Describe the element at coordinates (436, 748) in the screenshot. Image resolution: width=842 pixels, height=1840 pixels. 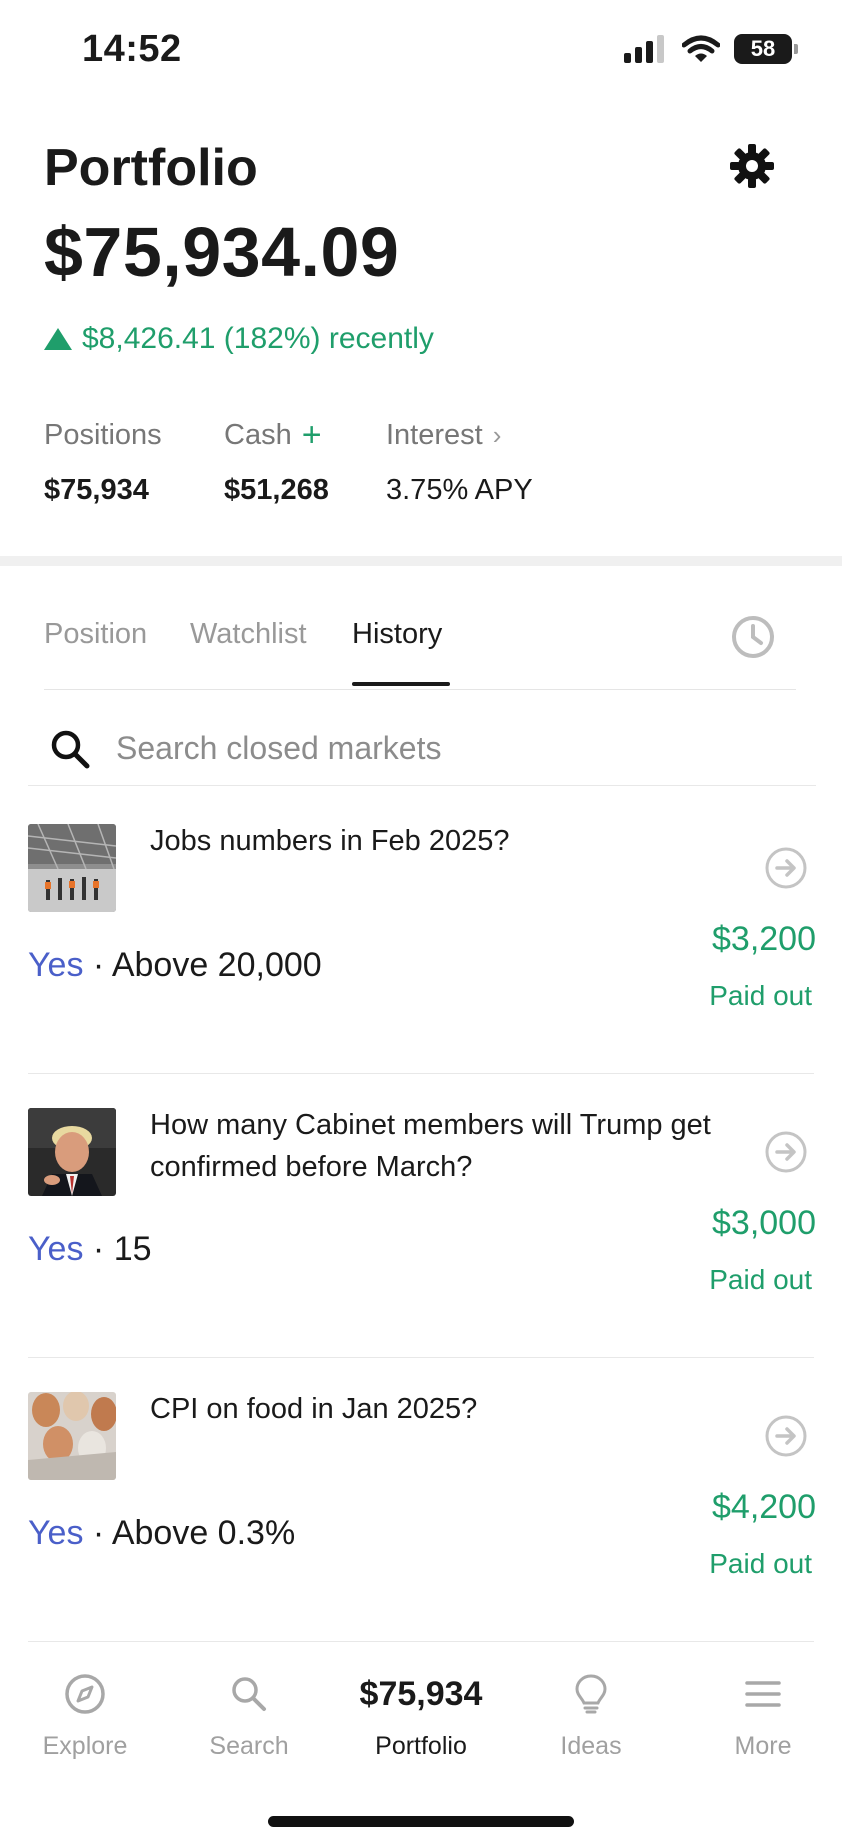
I see `search-input` at that location.